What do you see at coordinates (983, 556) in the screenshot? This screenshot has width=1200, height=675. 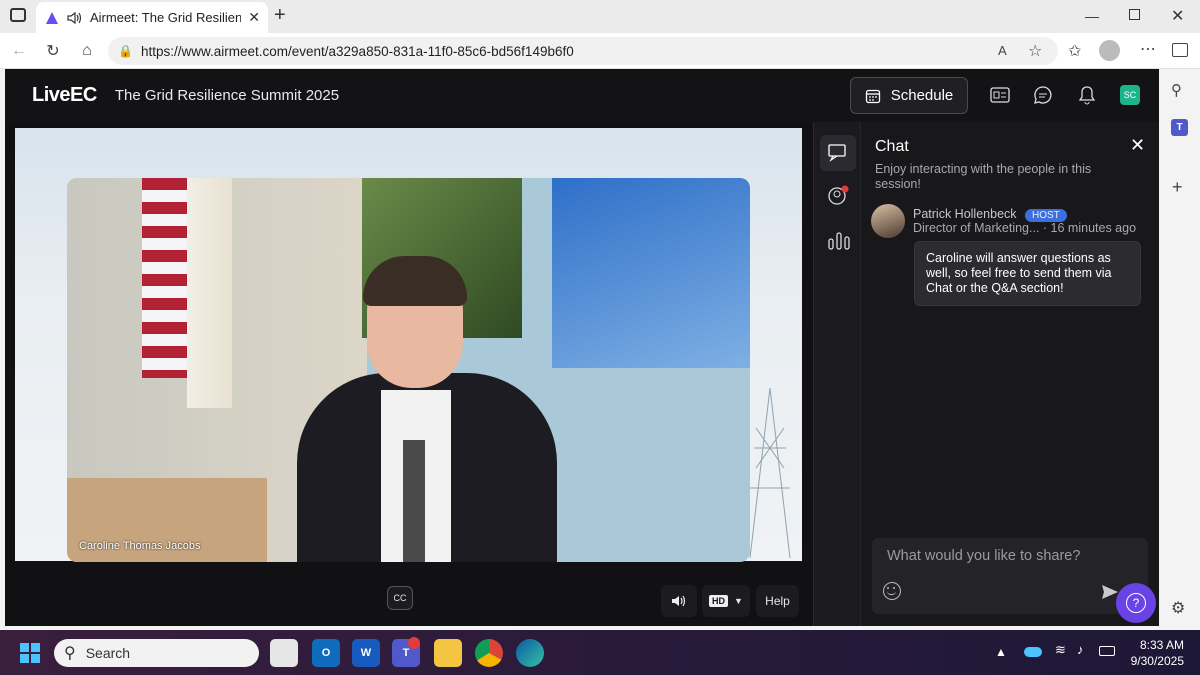 I see `chat-input-placeholder: What would you like to share?` at bounding box center [983, 556].